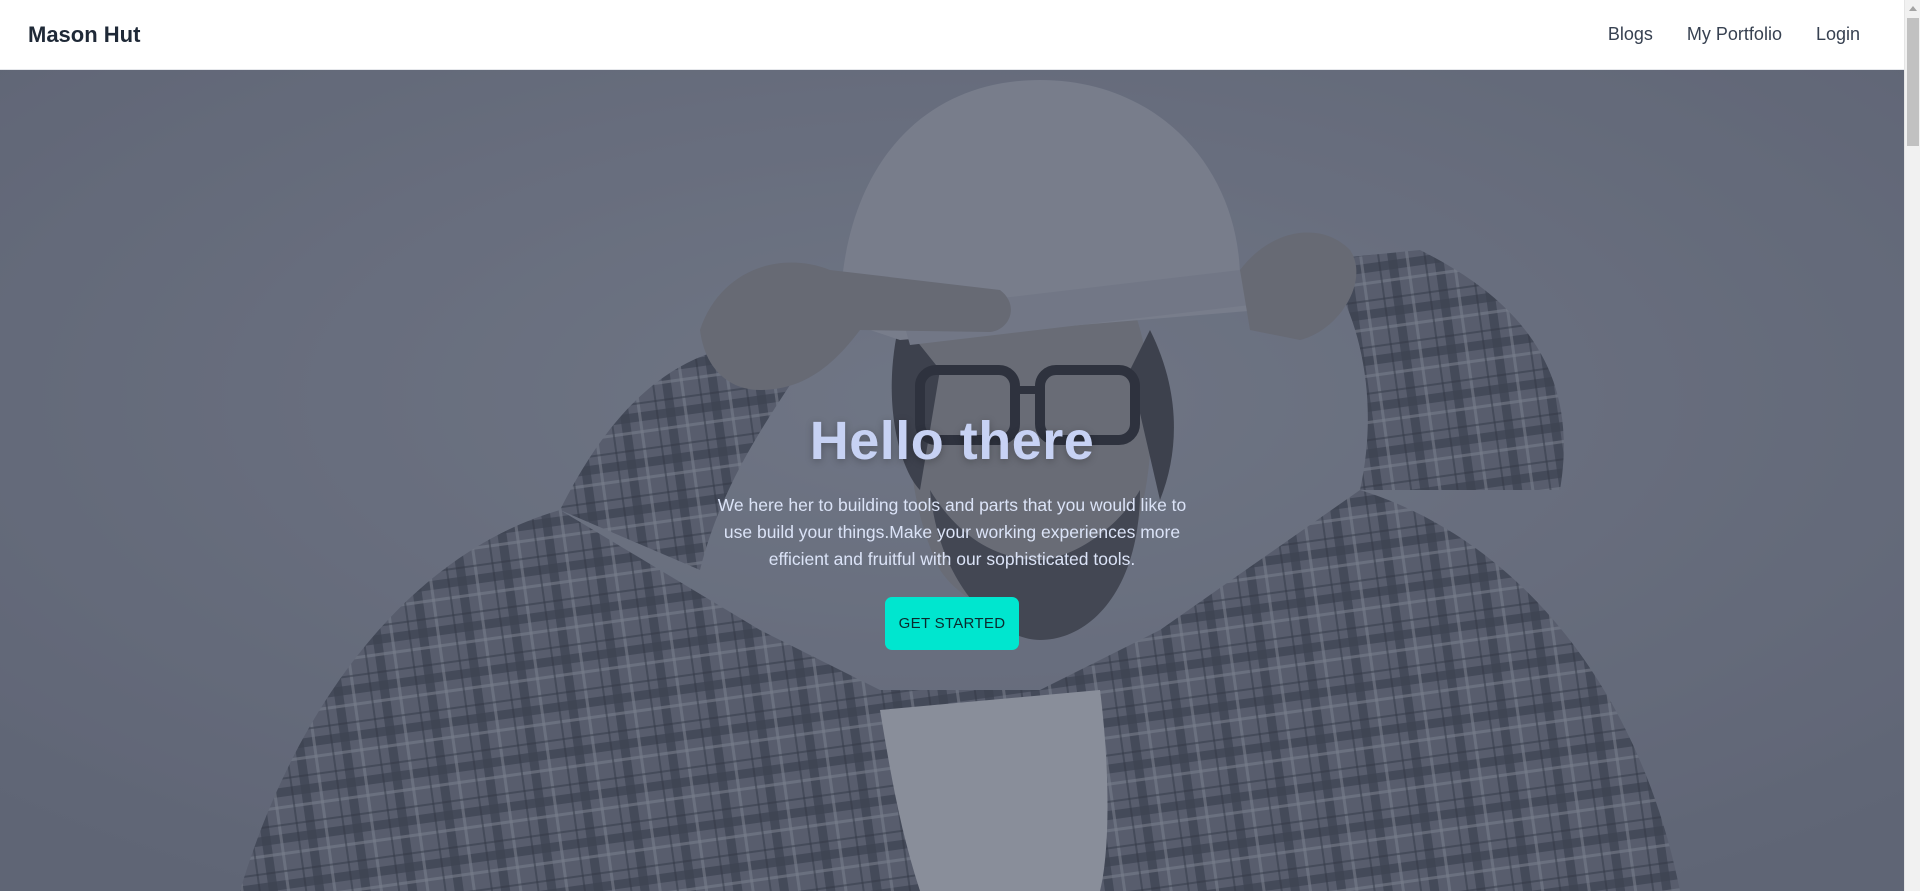 The height and width of the screenshot is (891, 1920). I want to click on top-navbar: Mason Hut Blogs My Portfolio Login, so click(952, 35).